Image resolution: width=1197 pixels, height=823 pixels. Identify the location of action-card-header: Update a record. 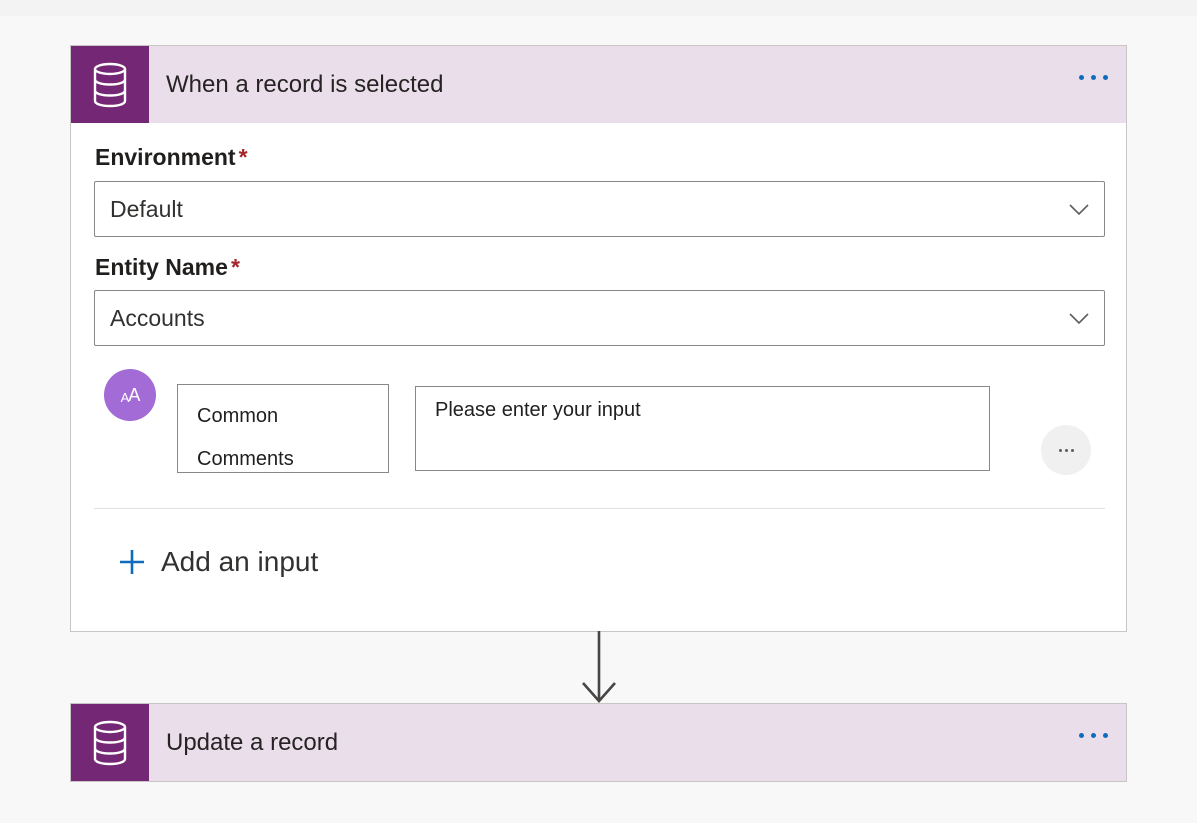
(598, 742).